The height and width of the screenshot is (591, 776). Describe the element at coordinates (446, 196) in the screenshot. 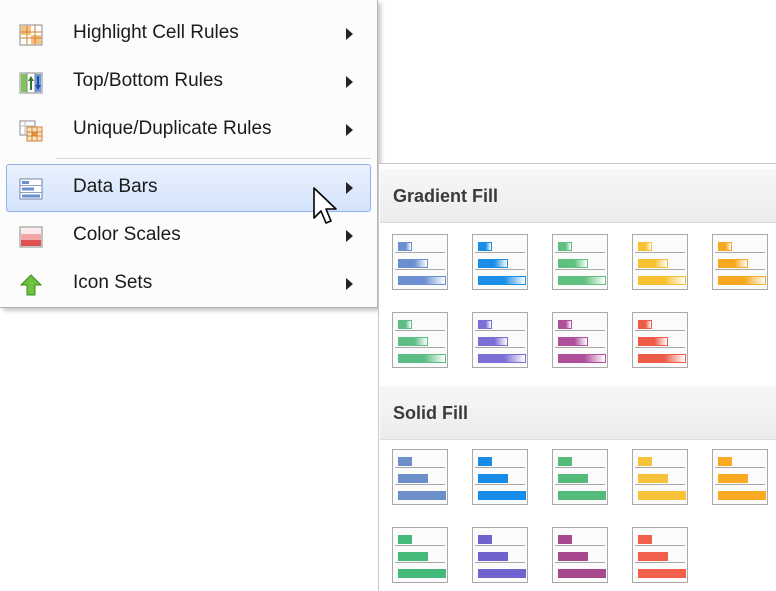

I see `section-title: Gradient Fill` at that location.